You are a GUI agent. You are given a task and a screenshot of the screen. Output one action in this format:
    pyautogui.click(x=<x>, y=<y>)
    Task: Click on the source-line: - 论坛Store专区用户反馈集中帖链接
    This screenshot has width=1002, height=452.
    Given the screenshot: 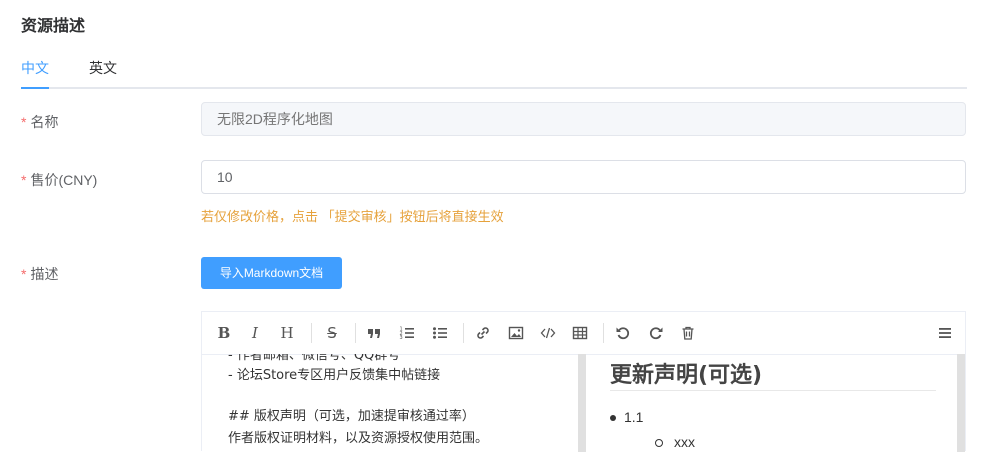 What is the action you would take?
    pyautogui.click(x=334, y=375)
    